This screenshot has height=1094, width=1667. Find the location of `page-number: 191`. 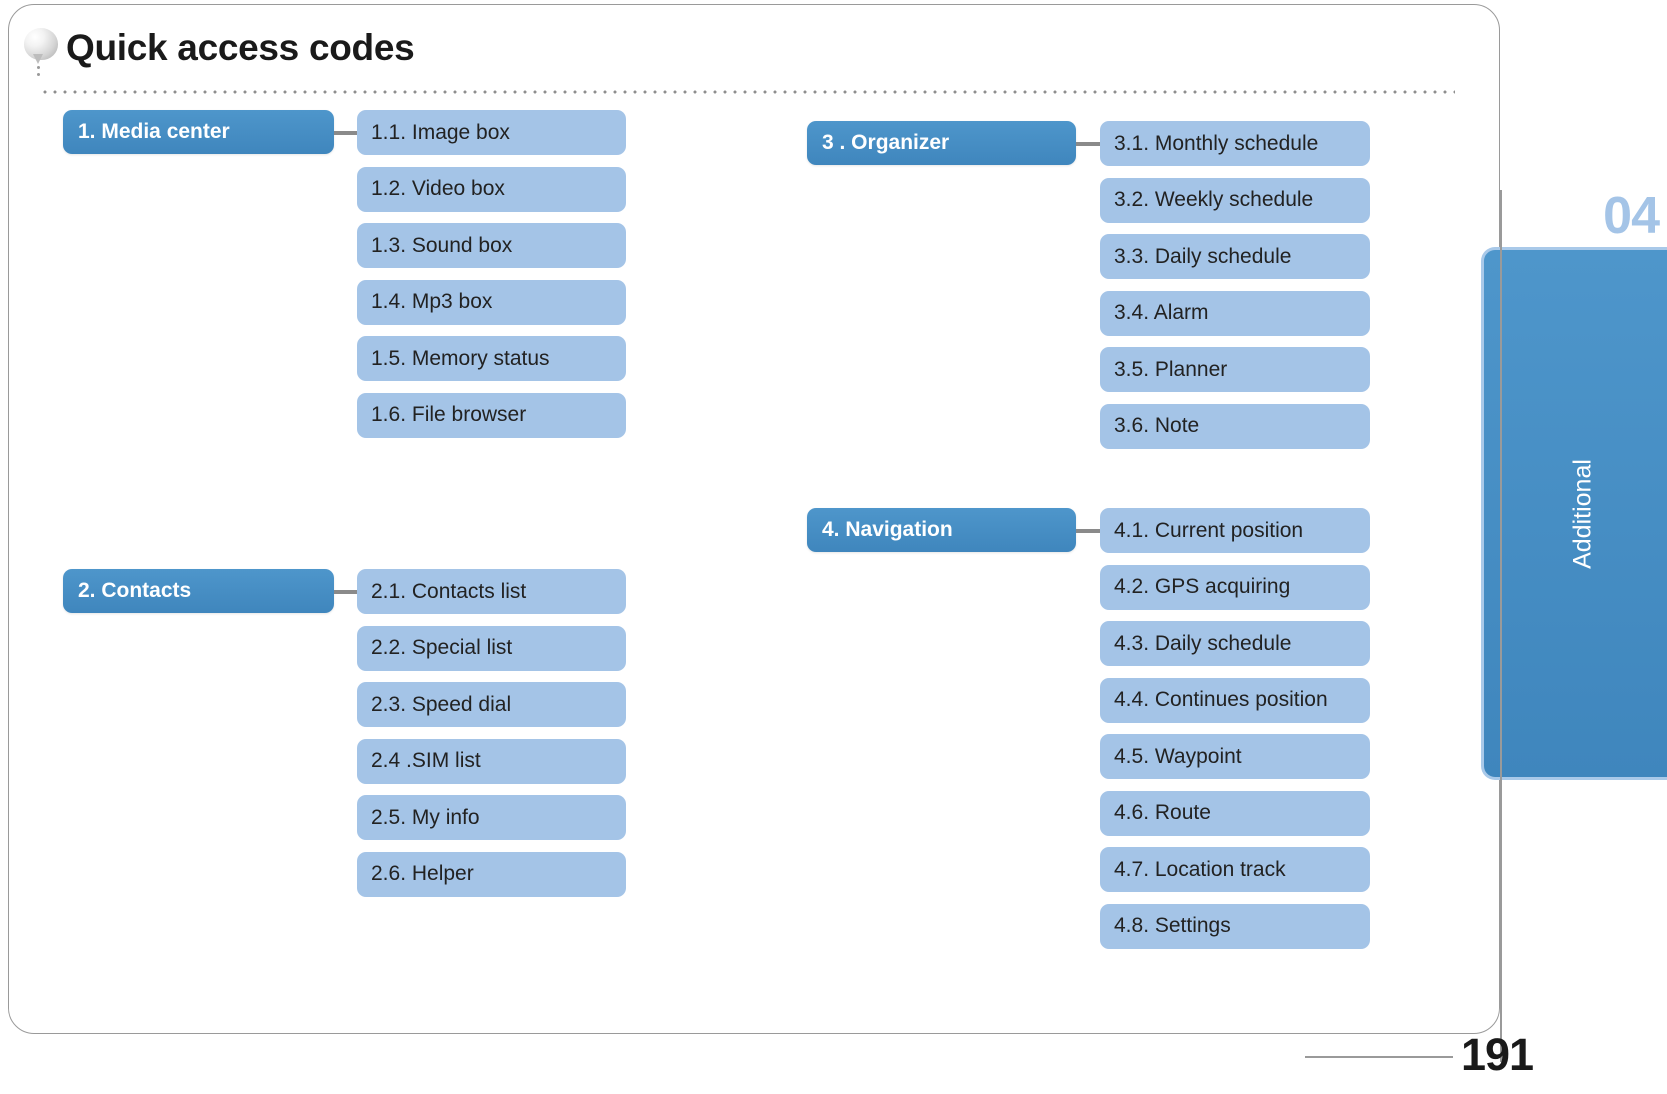

page-number: 191 is located at coordinates (1497, 1054).